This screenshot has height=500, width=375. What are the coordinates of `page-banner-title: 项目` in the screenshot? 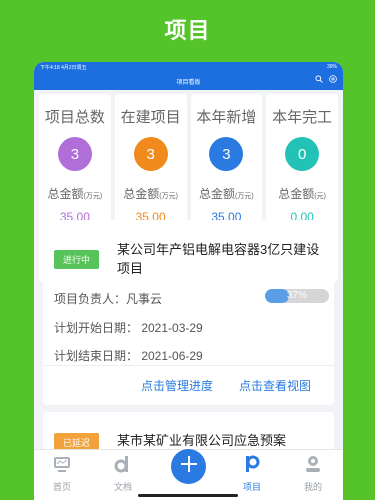 It's located at (187, 30).